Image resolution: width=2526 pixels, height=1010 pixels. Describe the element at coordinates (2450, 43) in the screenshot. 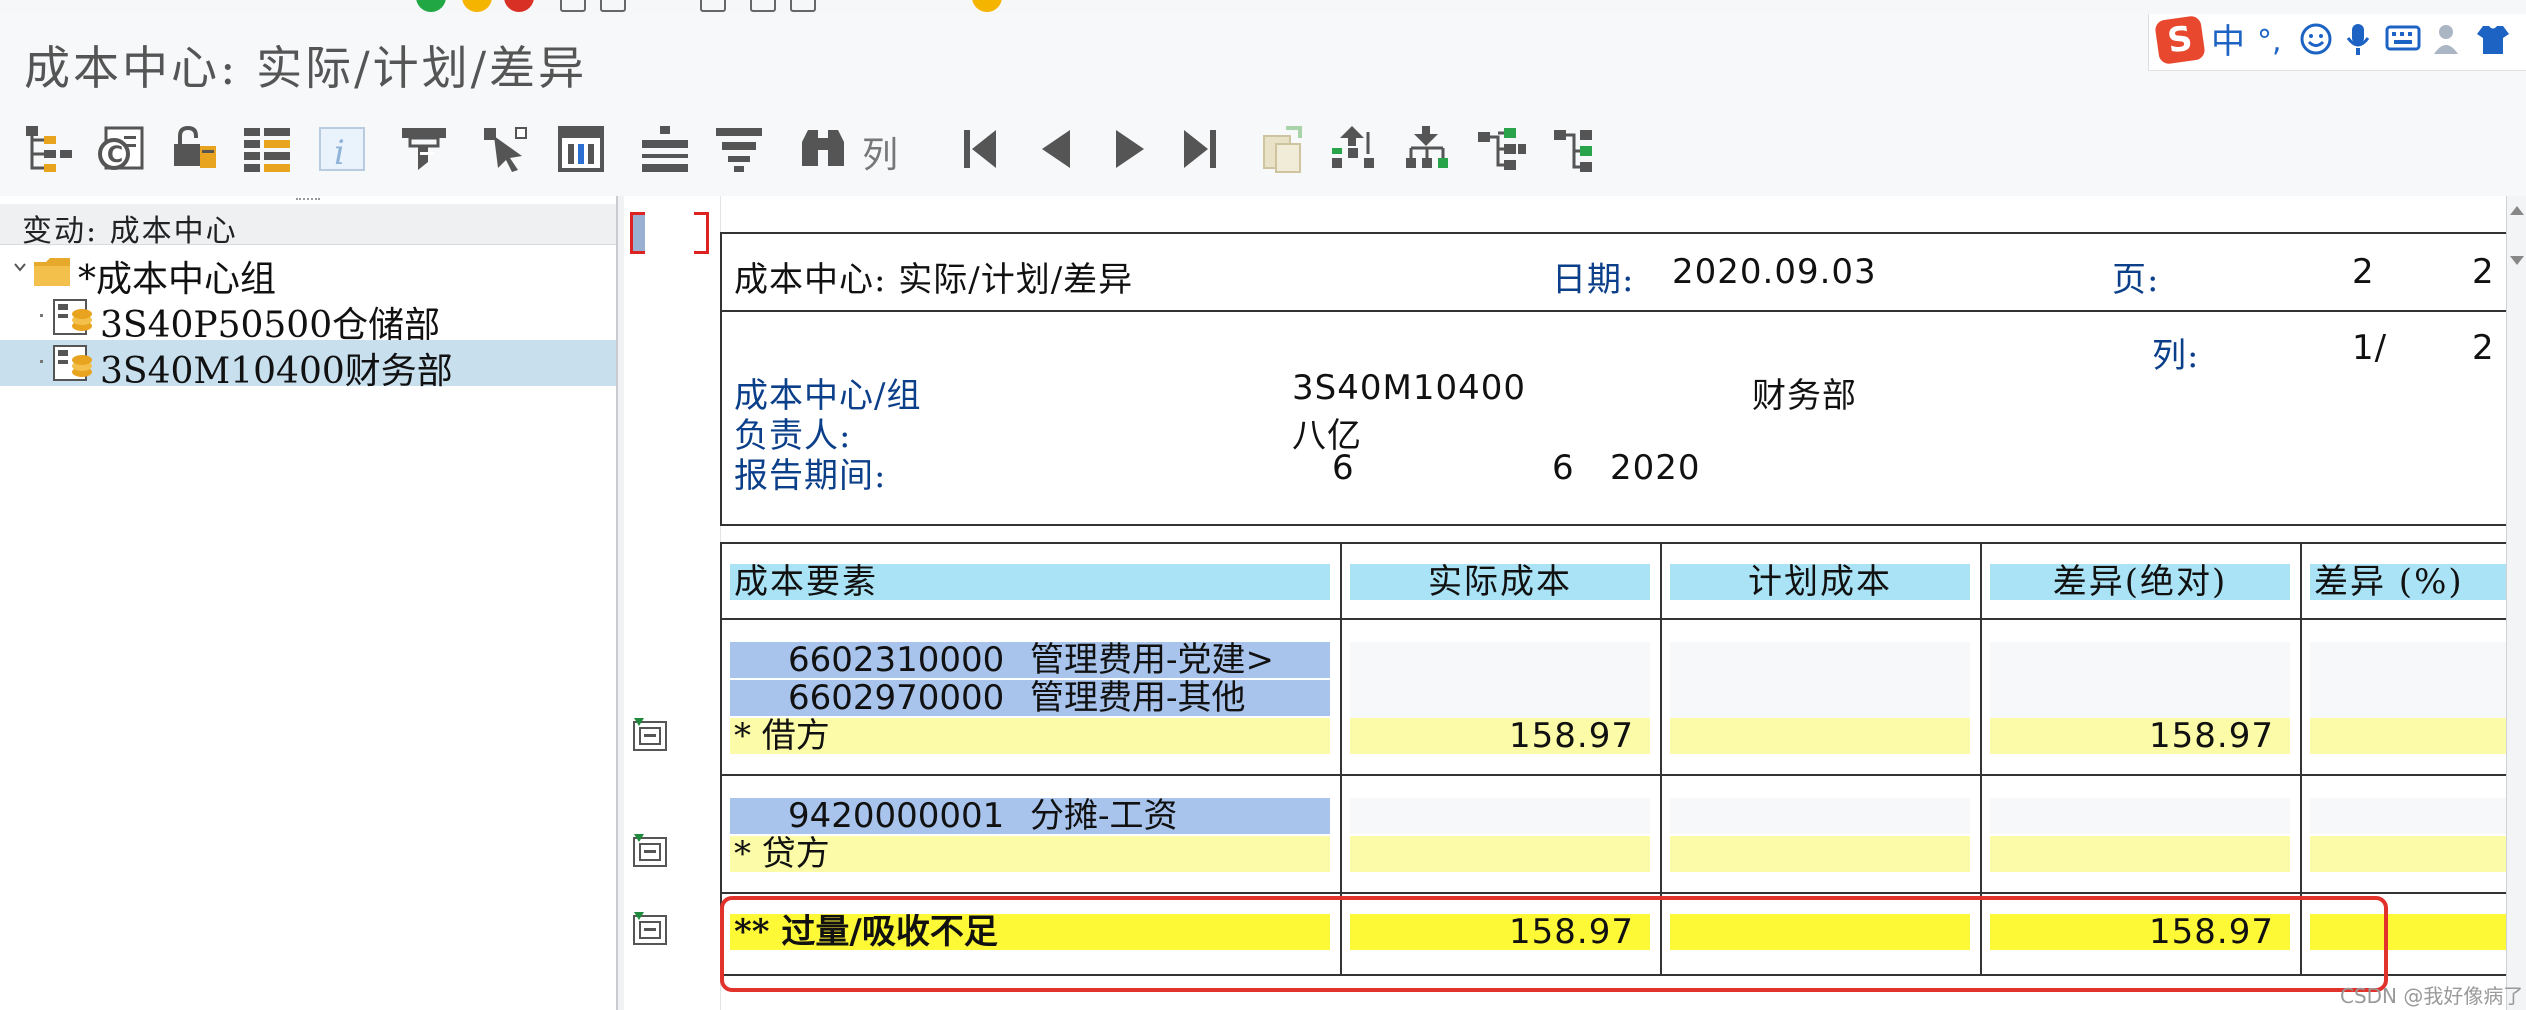

I see `user-icon` at that location.